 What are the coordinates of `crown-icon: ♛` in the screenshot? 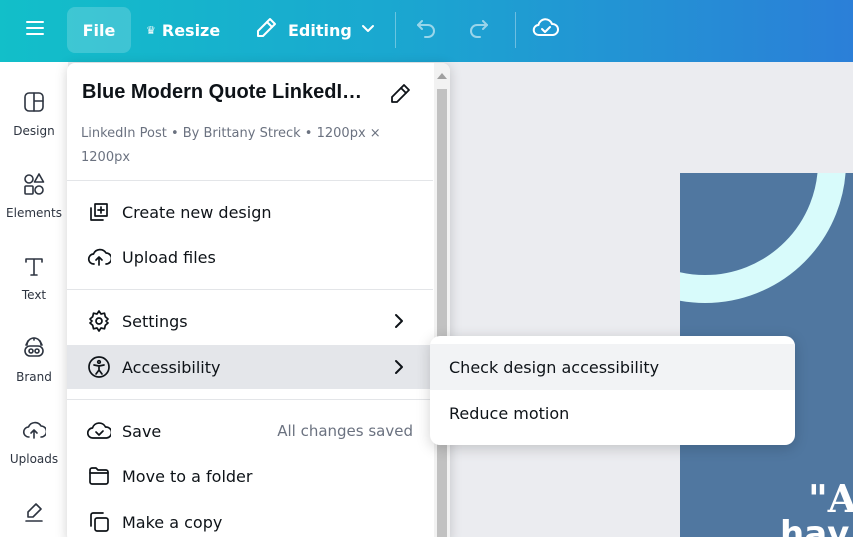 It's located at (151, 30).